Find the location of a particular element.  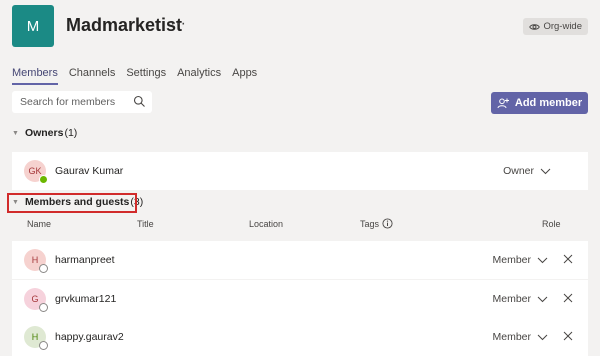

member-name: harmanpreet is located at coordinates (85, 260).